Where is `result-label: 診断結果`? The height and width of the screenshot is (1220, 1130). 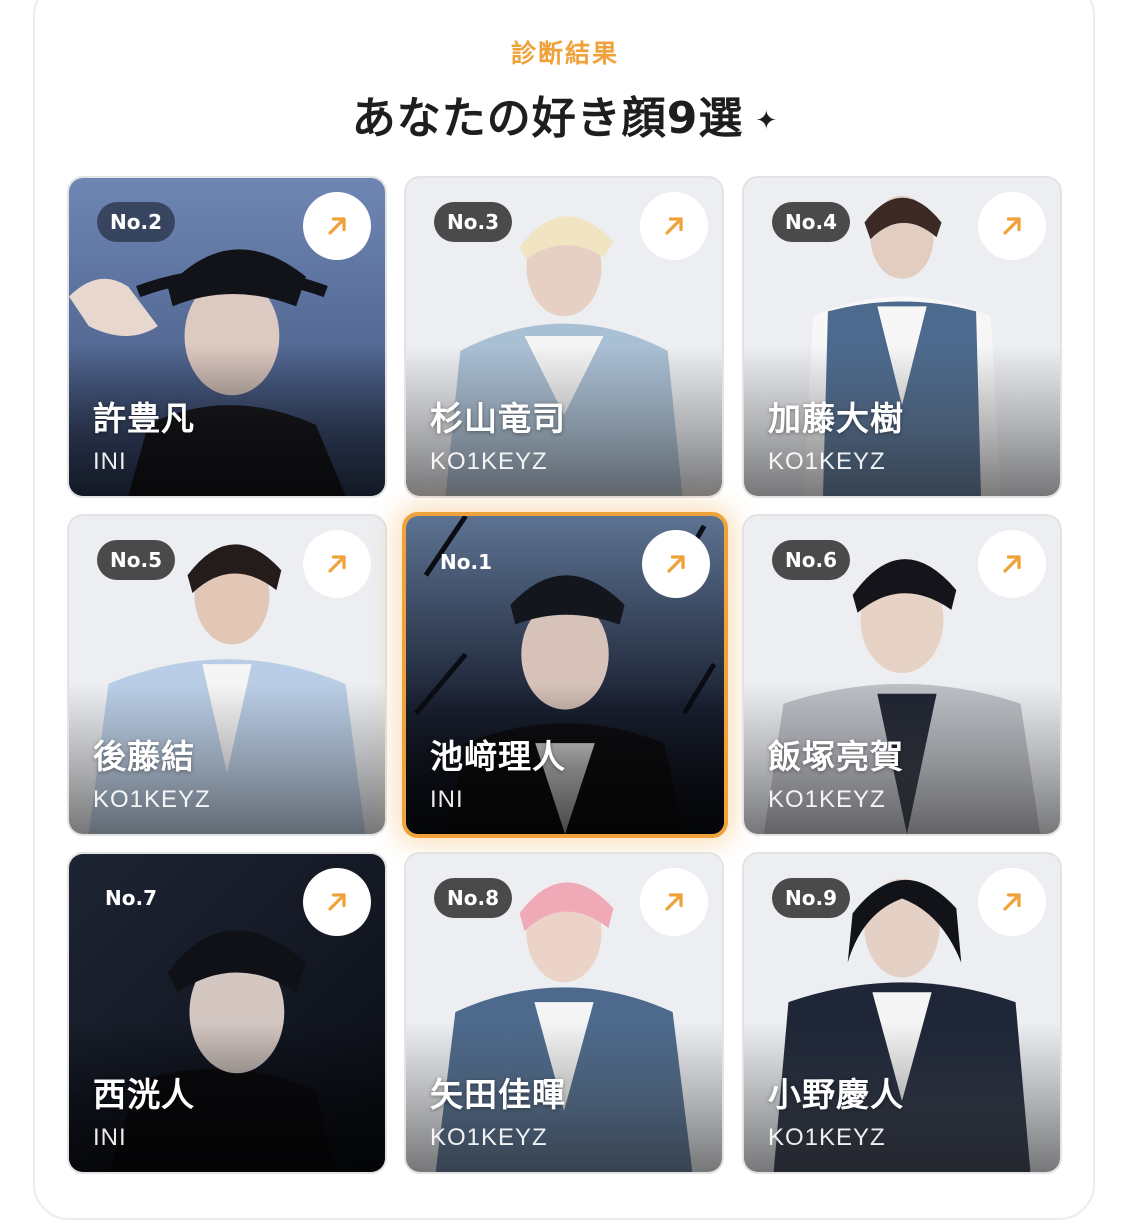 result-label: 診断結果 is located at coordinates (564, 53).